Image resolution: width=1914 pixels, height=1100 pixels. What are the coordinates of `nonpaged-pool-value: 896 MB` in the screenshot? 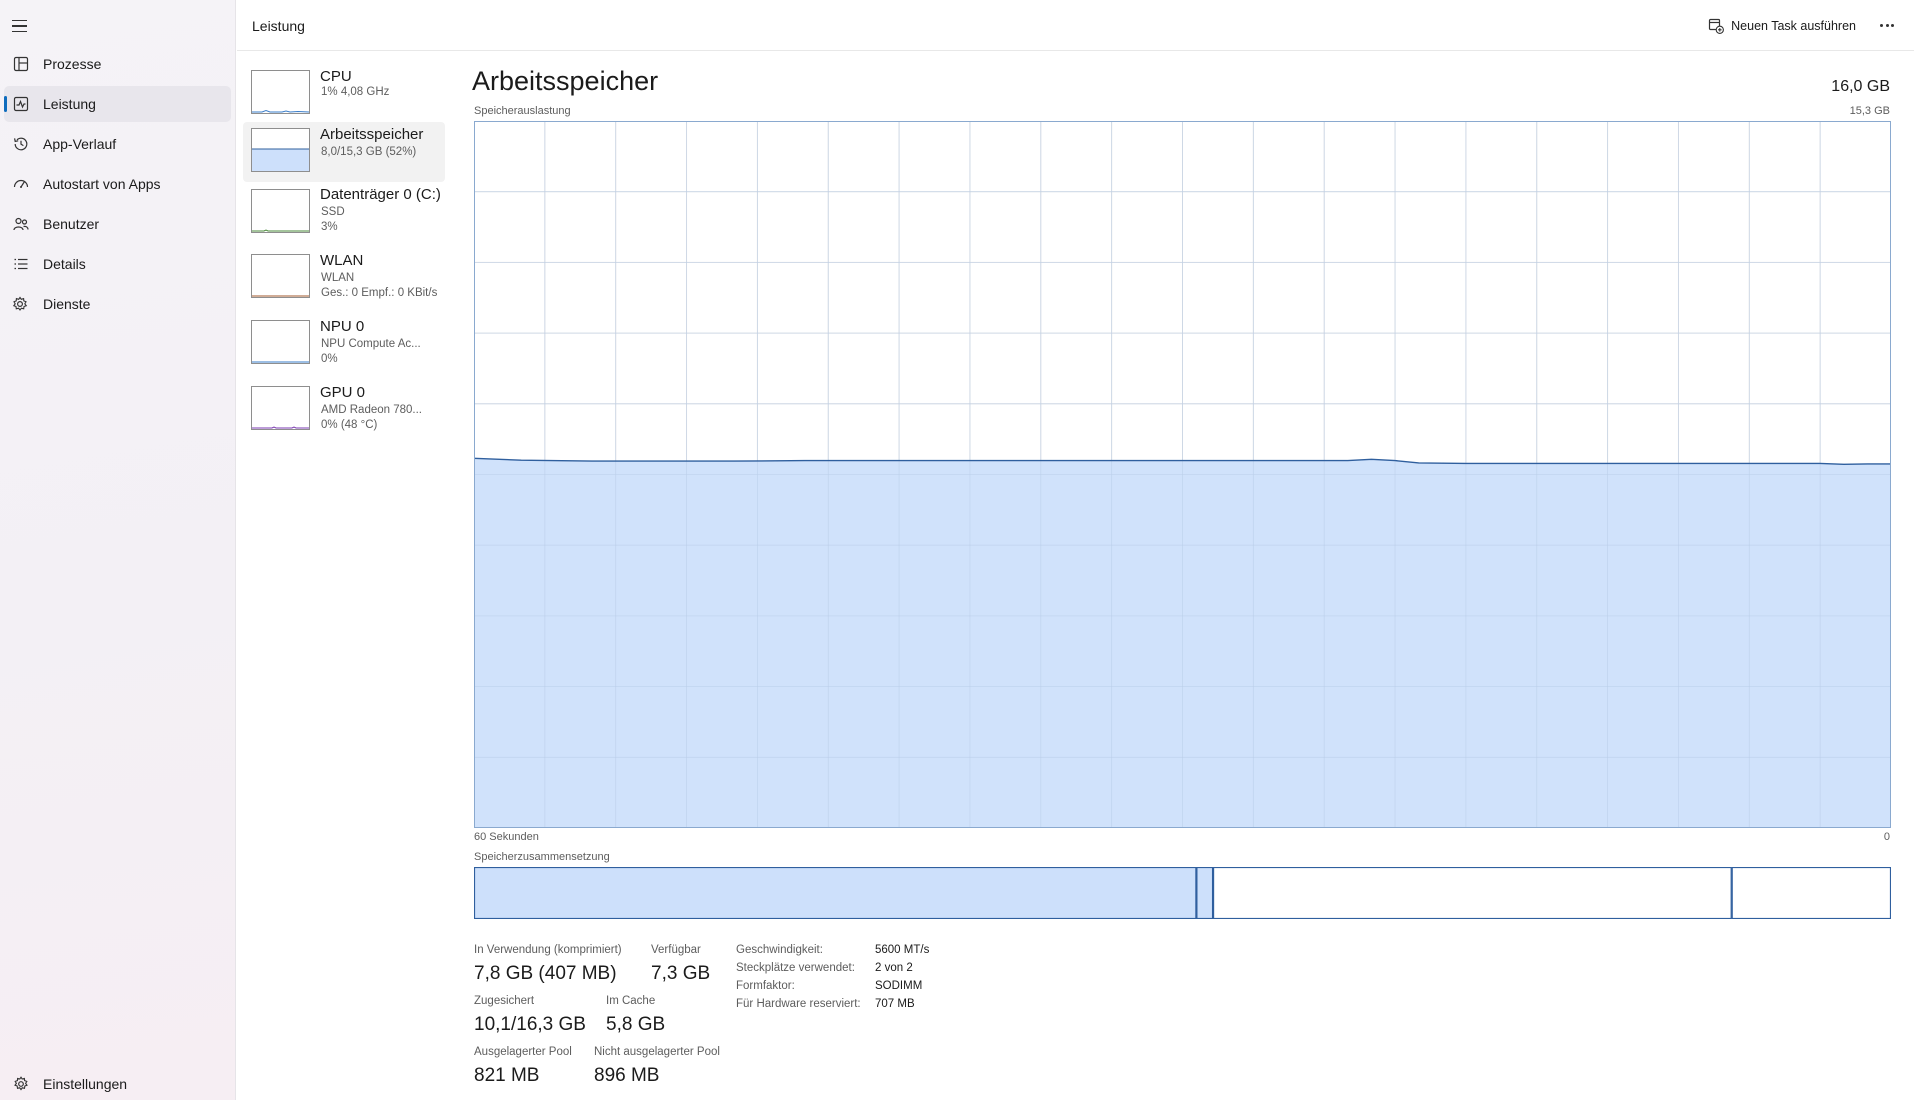 It's located at (627, 1075).